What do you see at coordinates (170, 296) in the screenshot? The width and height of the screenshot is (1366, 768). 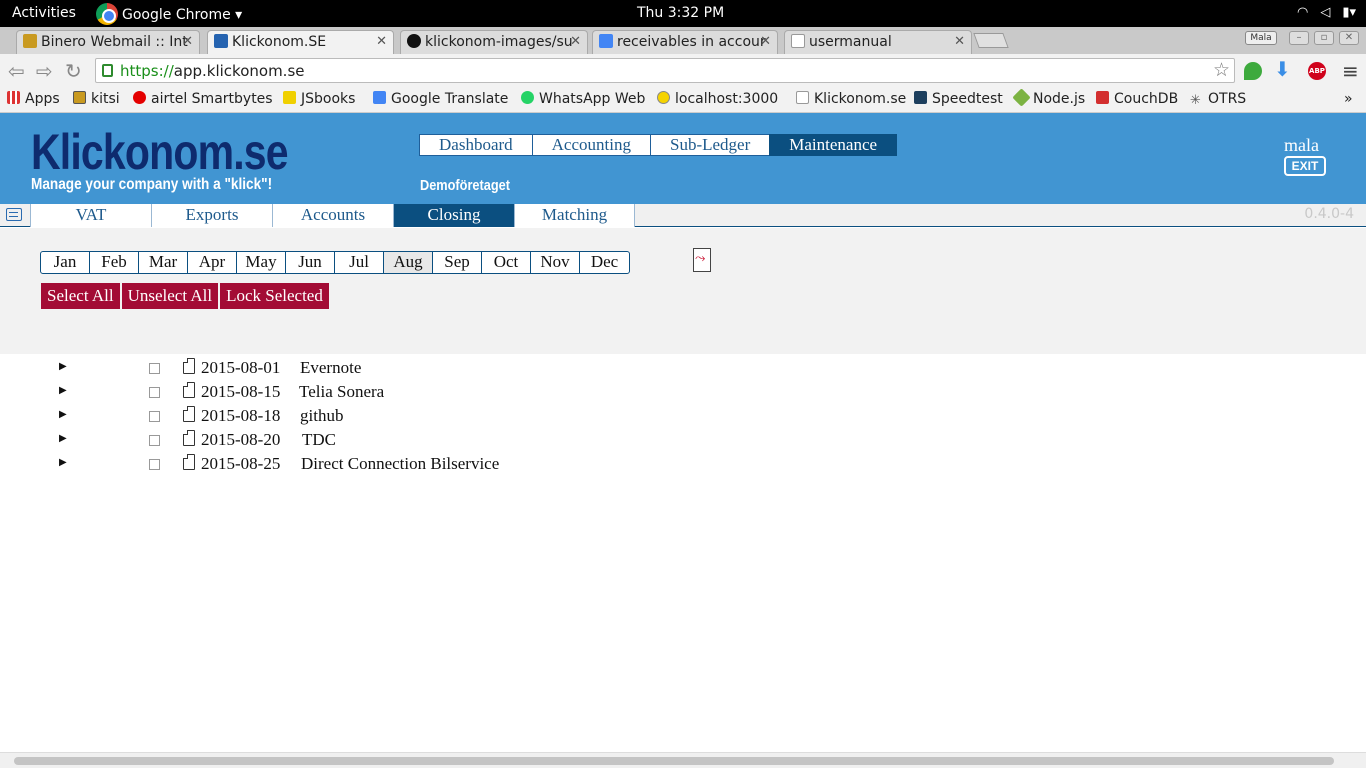 I see `unselect-all-button: Unselect All` at bounding box center [170, 296].